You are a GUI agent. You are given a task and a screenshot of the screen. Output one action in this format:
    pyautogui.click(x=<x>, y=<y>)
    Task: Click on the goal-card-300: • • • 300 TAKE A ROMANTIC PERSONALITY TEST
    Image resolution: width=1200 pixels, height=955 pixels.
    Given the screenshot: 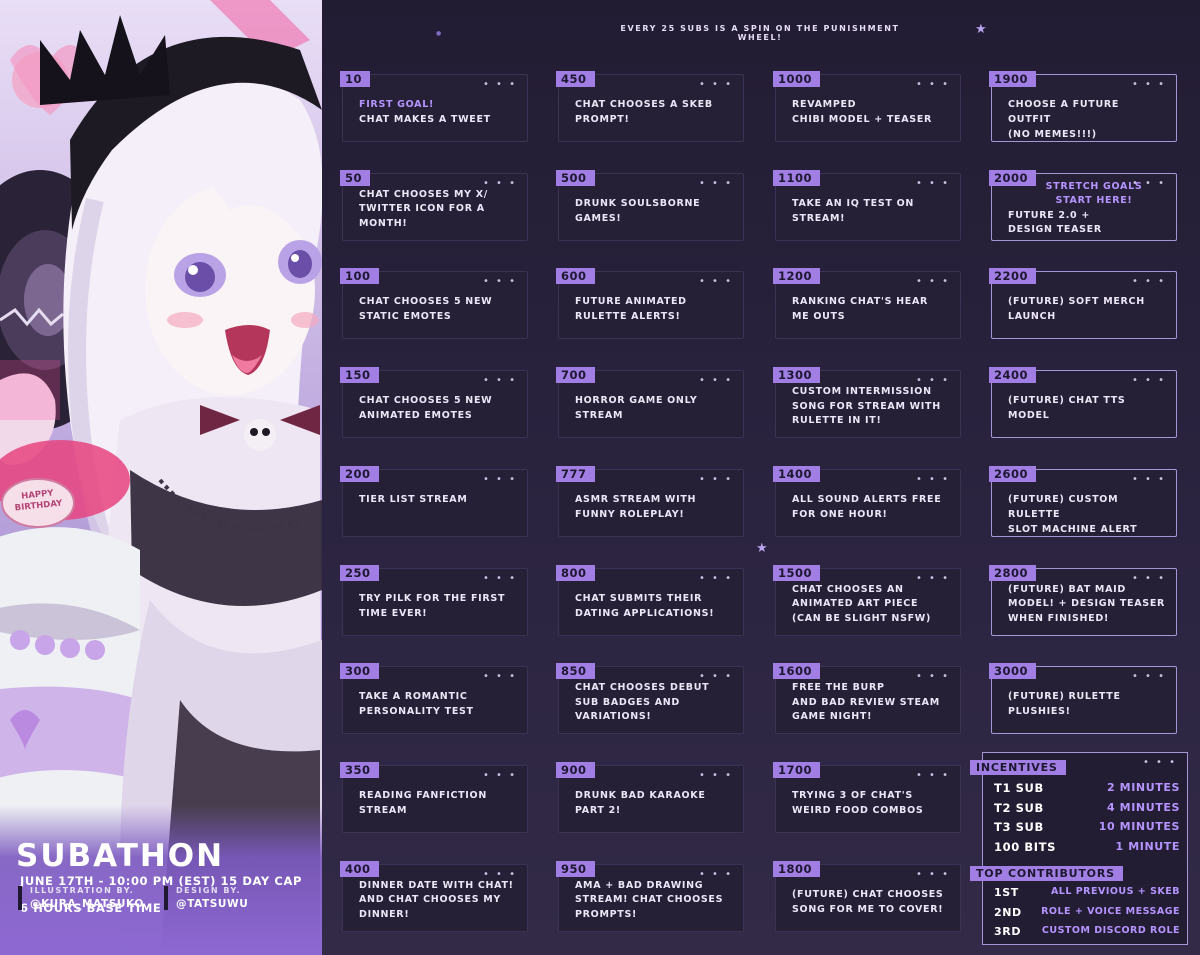 What is the action you would take?
    pyautogui.click(x=434, y=699)
    